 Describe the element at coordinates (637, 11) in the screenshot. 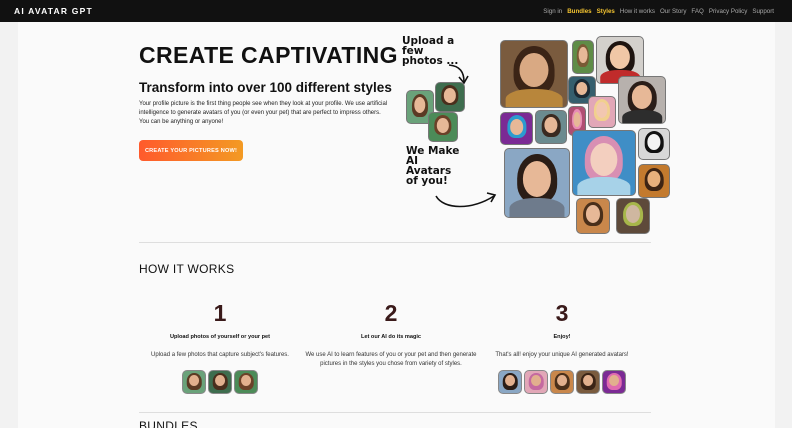

I see `nav-how-it-works: How it works` at that location.